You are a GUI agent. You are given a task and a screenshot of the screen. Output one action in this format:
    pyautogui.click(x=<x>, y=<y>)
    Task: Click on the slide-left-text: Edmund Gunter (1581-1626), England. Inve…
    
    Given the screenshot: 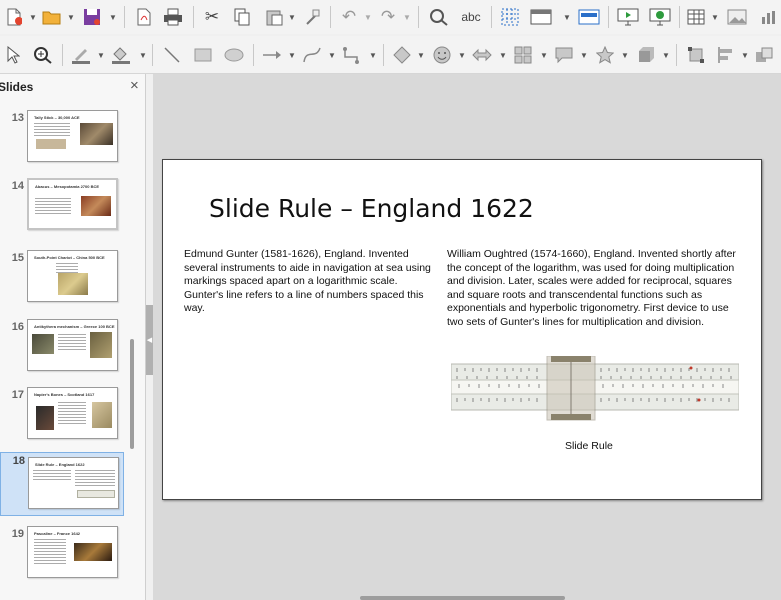 What is the action you would take?
    pyautogui.click(x=309, y=282)
    